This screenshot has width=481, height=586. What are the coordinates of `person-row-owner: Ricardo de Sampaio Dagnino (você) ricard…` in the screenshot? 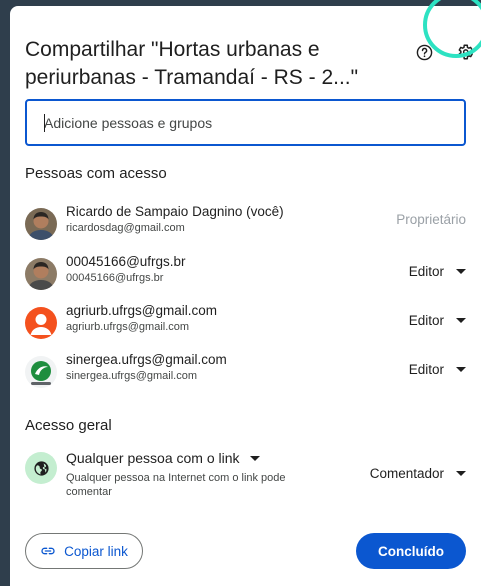 It's located at (245, 224).